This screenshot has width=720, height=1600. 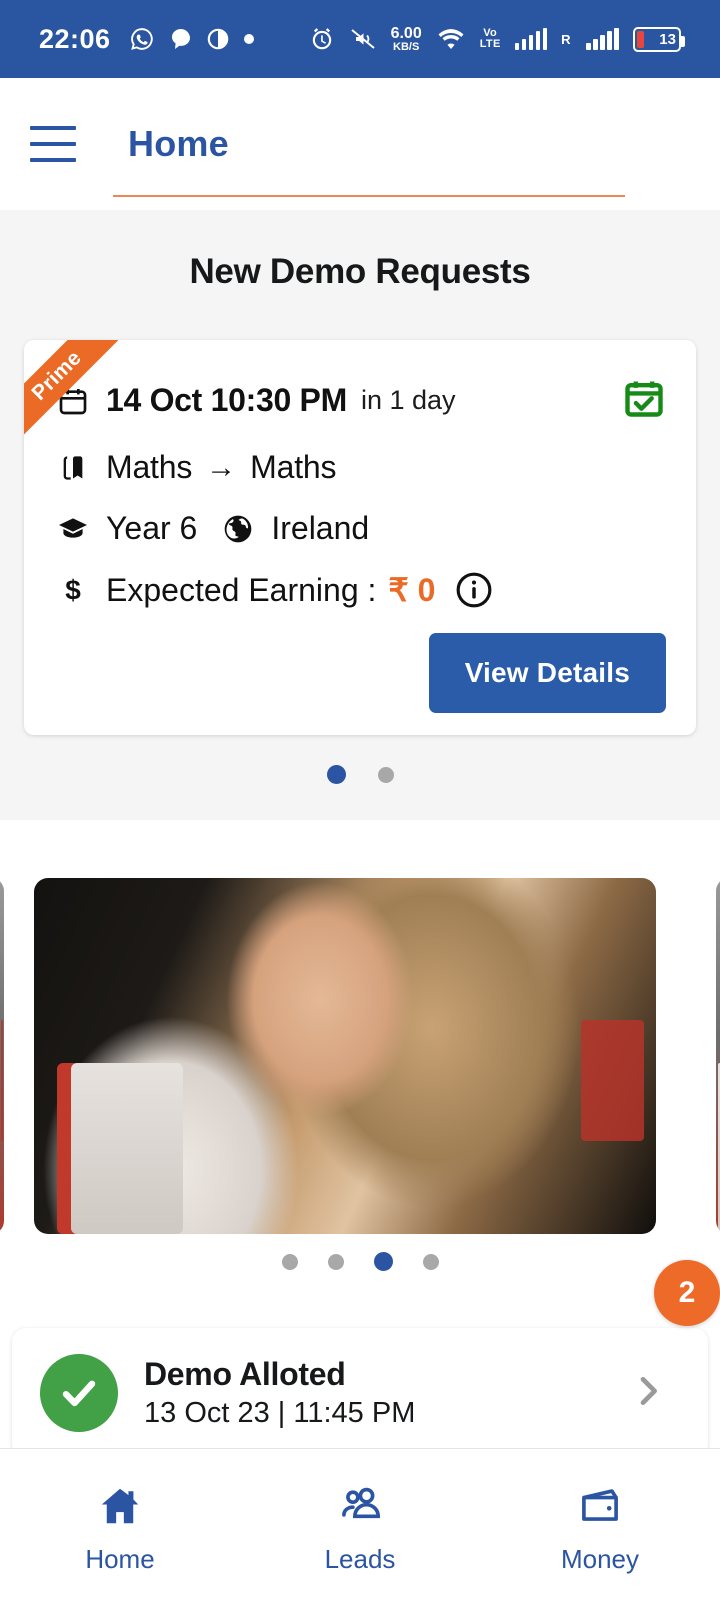 What do you see at coordinates (644, 400) in the screenshot?
I see `calendar-check-icon` at bounding box center [644, 400].